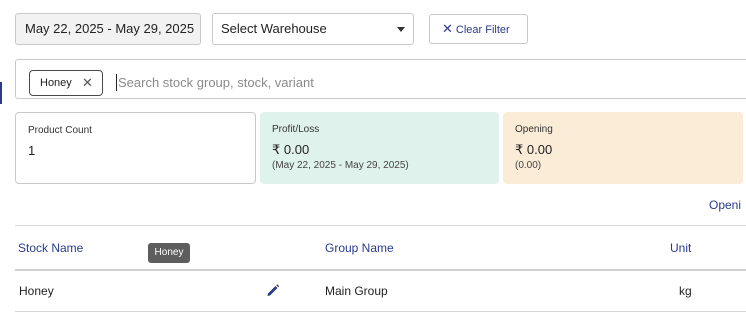  I want to click on filter-chip-honey: Honey ✕, so click(66, 83).